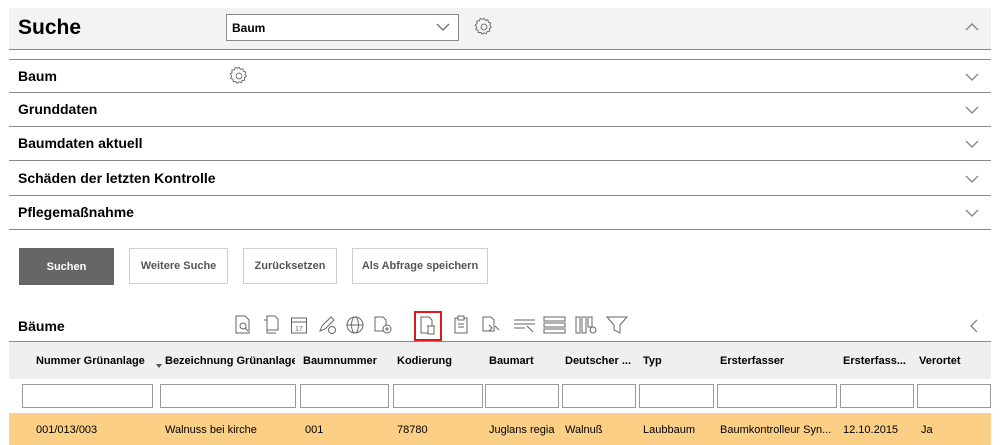  What do you see at coordinates (76, 212) in the screenshot?
I see `section-label: Pflegemaßnahme` at bounding box center [76, 212].